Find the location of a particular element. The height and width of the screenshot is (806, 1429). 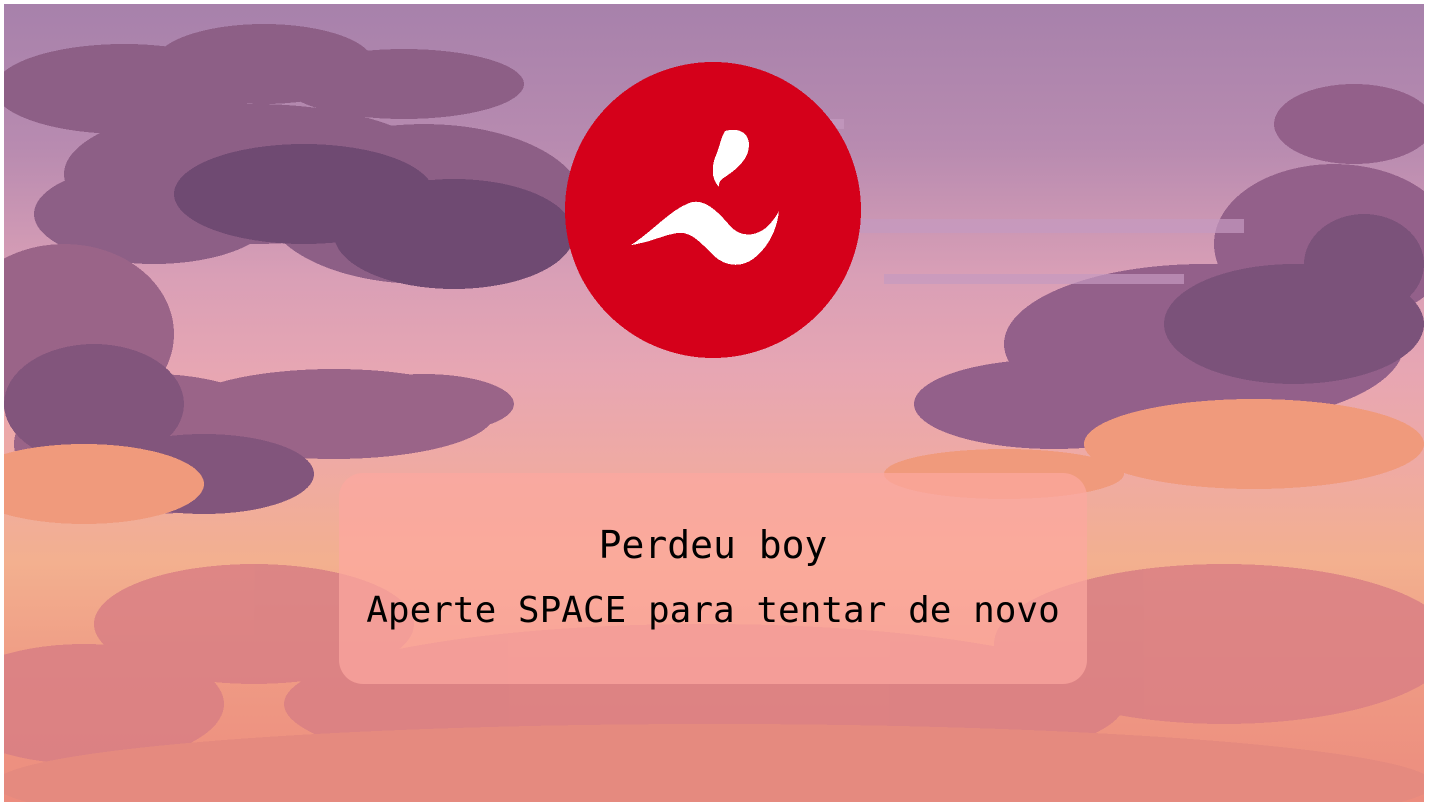

game-over-title: Perdeu boy is located at coordinates (713, 544).